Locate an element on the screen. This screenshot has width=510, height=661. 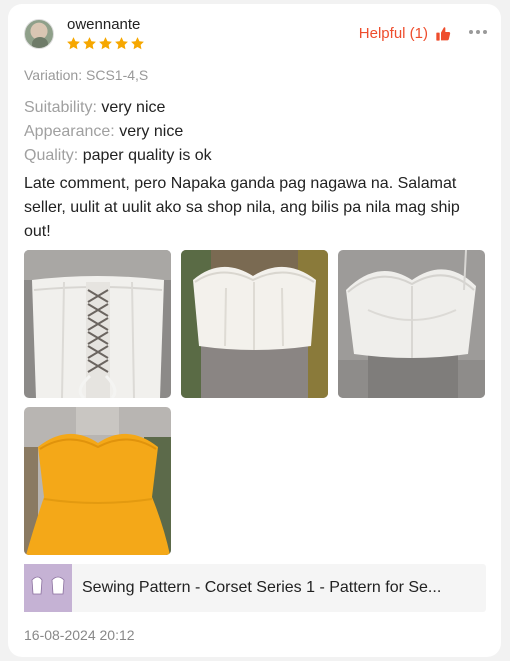
variation-text: Variation: SCS1-4,S is located at coordinates (86, 75).